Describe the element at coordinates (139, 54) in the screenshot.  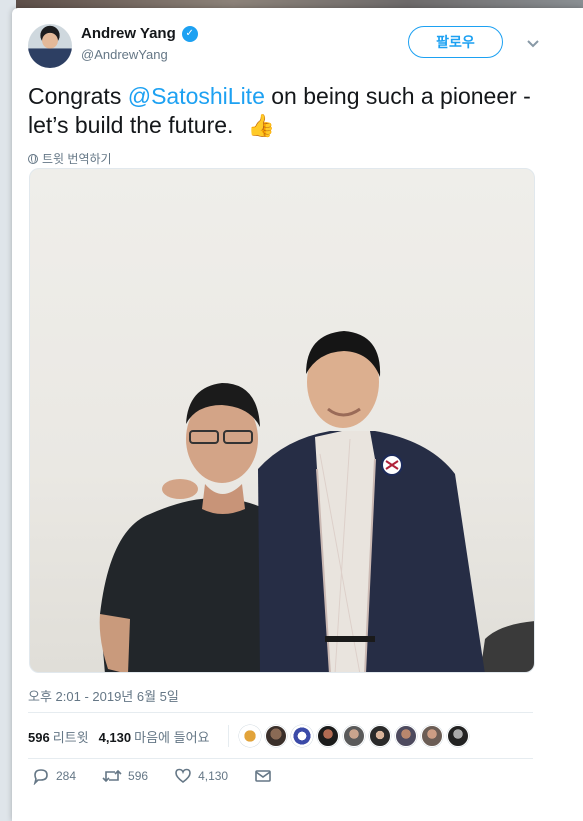
I see `author-handle: @AndrewYang` at that location.